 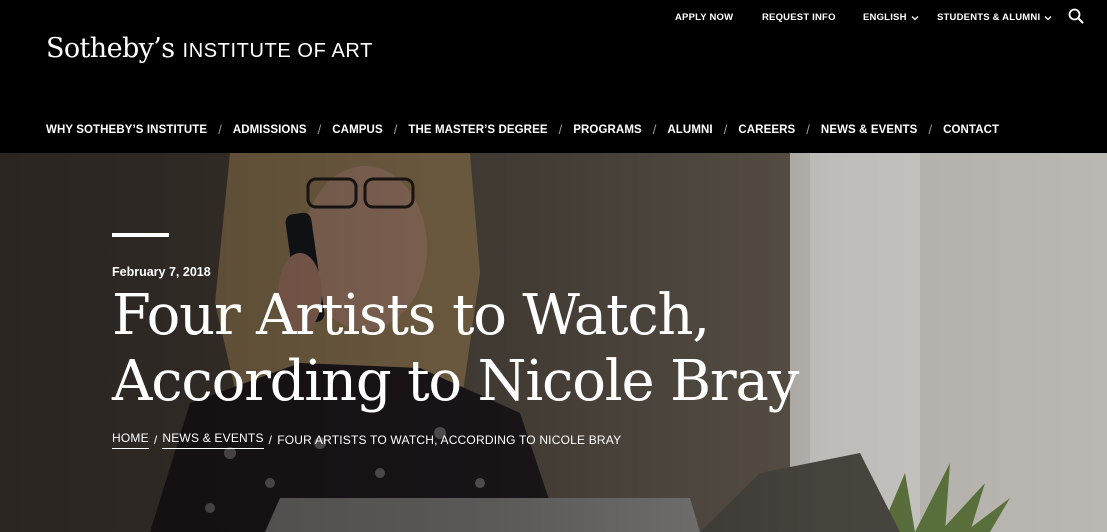 What do you see at coordinates (161, 272) in the screenshot?
I see `post-date: February 7, 2018` at bounding box center [161, 272].